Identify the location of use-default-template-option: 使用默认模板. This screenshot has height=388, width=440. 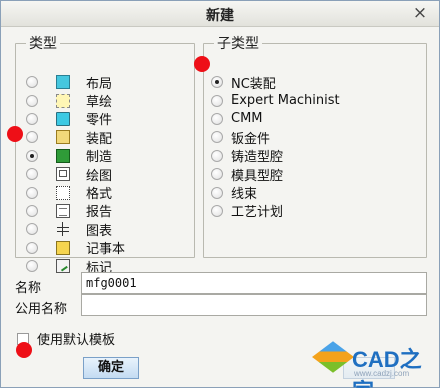
(66, 338).